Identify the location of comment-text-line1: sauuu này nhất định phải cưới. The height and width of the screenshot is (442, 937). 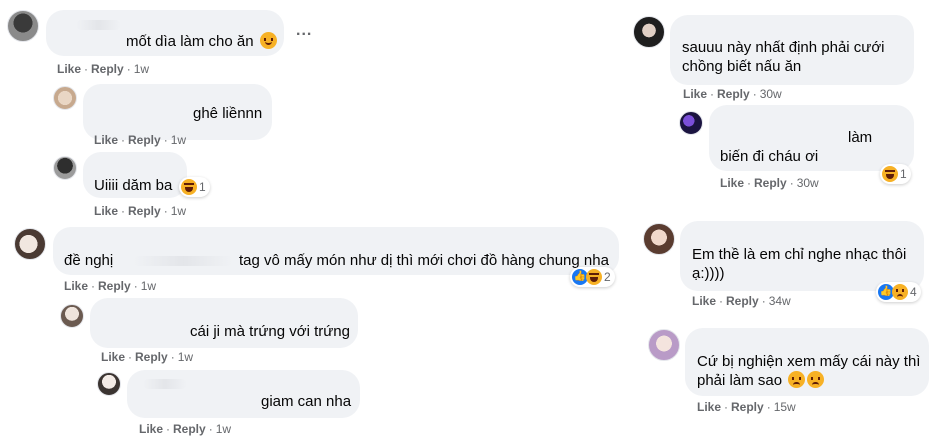
(783, 47).